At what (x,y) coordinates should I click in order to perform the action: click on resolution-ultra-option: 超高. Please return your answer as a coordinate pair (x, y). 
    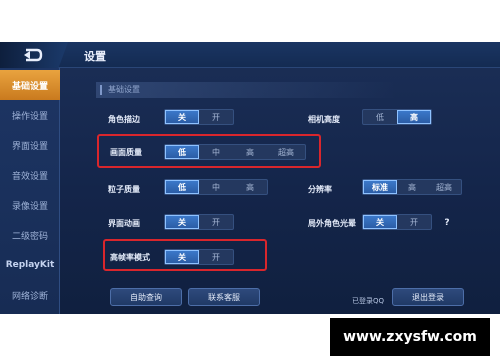
    Looking at the image, I should click on (444, 187).